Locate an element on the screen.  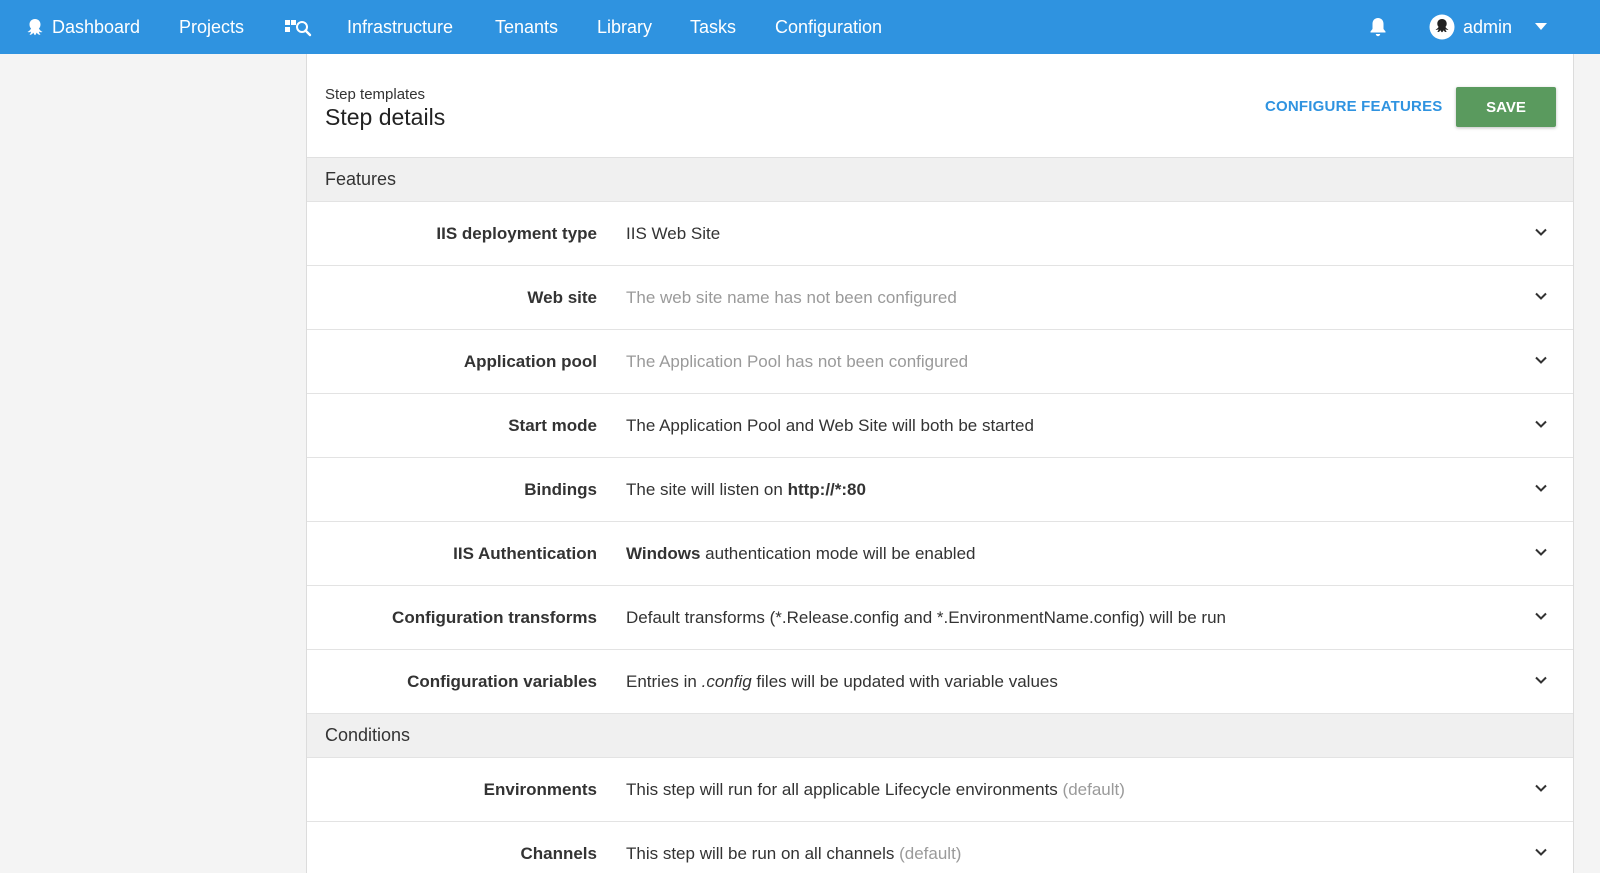
row-label: Start mode is located at coordinates (552, 425).